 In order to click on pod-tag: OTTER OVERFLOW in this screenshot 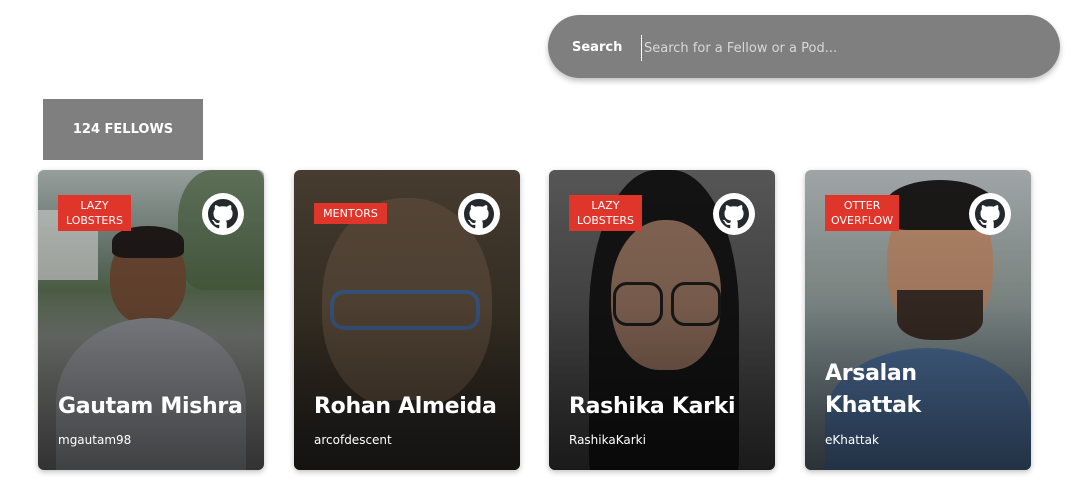, I will do `click(862, 213)`.